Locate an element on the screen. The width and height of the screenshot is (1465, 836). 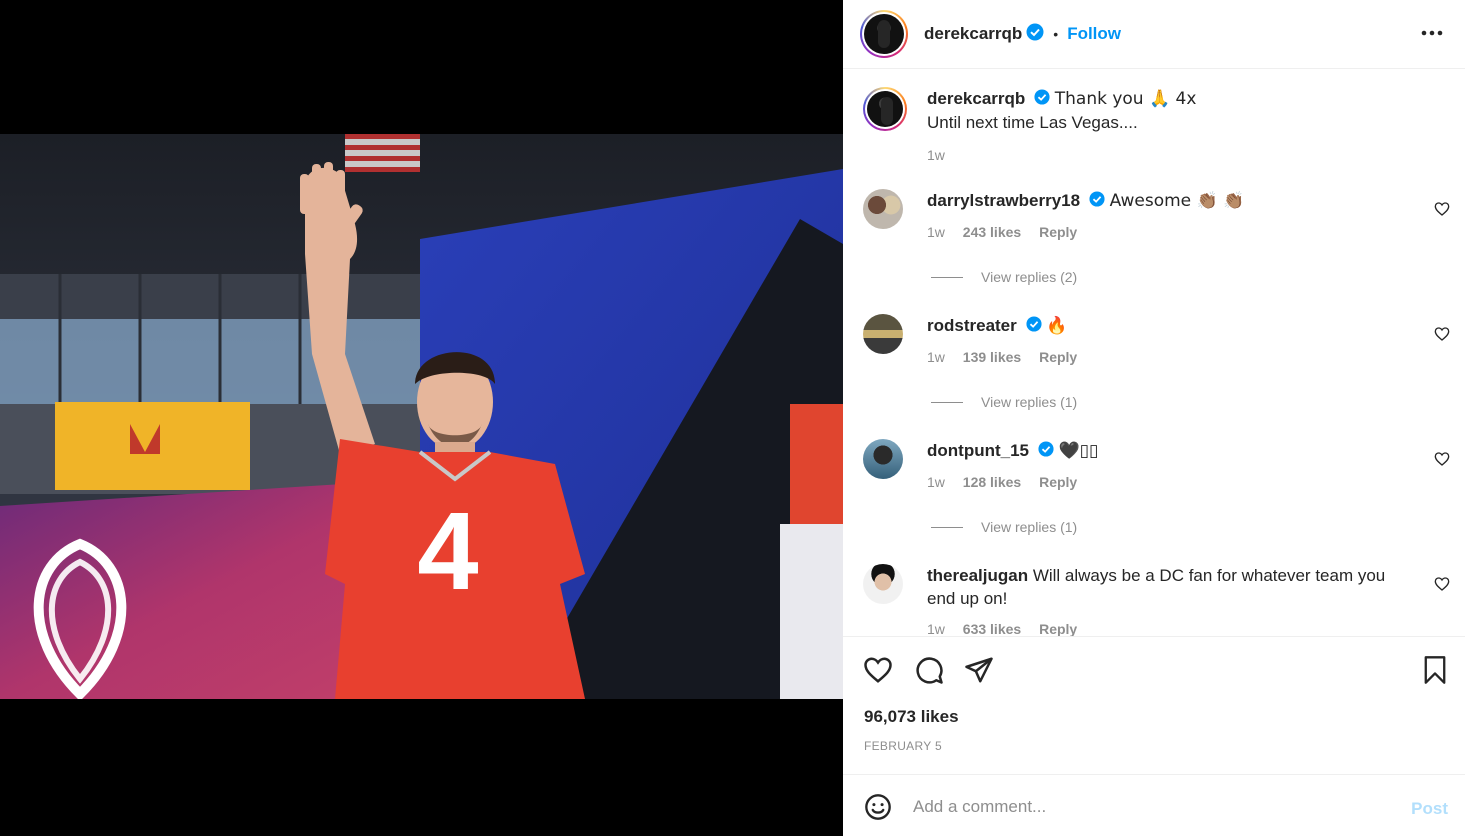
caption-avatar is located at coordinates (885, 109).